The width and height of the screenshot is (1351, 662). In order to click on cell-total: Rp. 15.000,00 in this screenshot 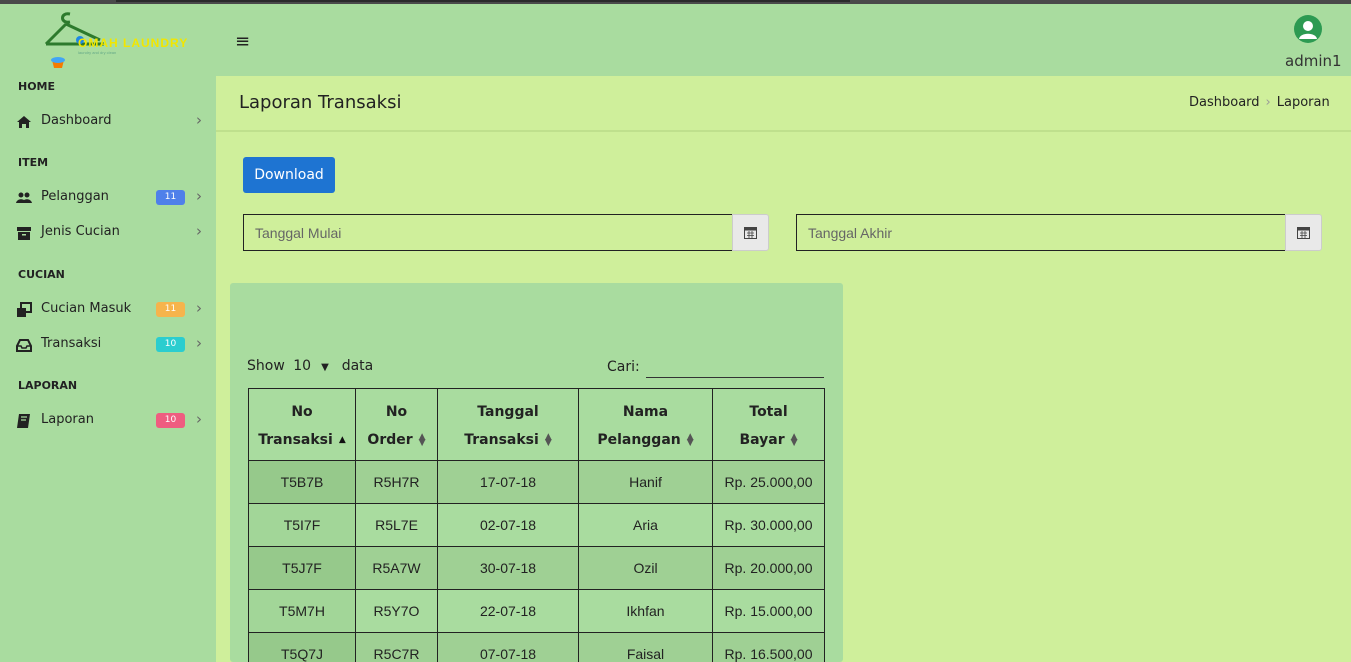, I will do `click(768, 611)`.